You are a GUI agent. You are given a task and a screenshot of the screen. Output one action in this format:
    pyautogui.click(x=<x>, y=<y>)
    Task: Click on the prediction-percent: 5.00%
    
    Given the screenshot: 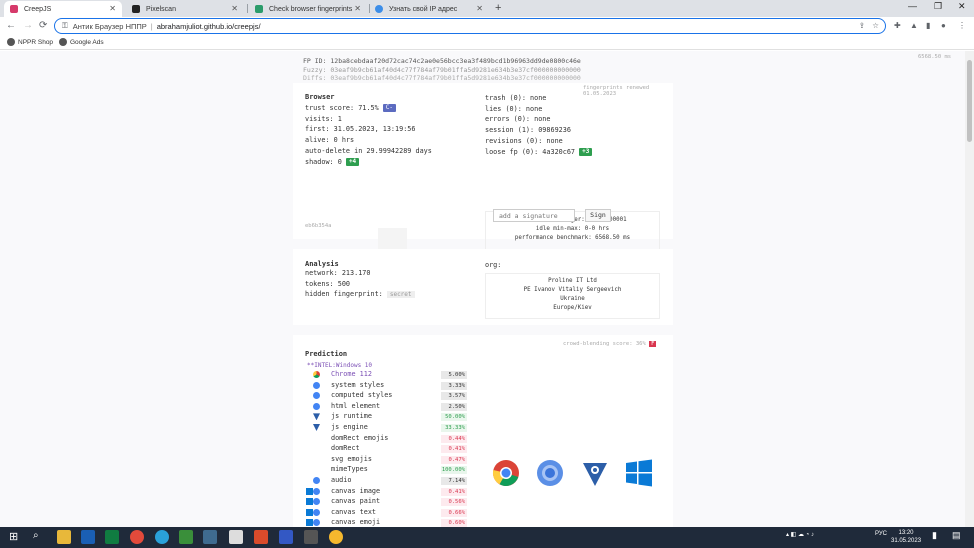 What is the action you would take?
    pyautogui.click(x=454, y=375)
    